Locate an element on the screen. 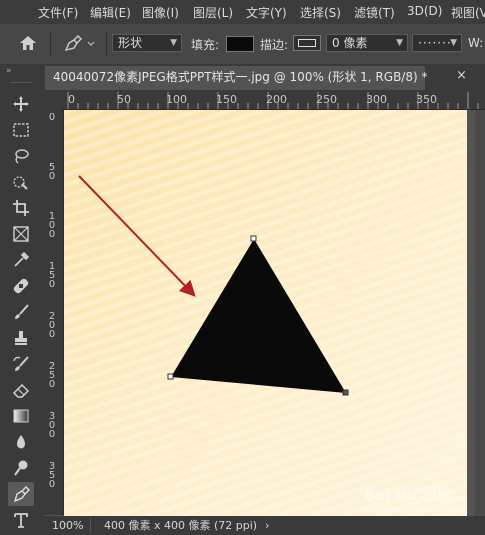  drop-icon is located at coordinates (21, 442).